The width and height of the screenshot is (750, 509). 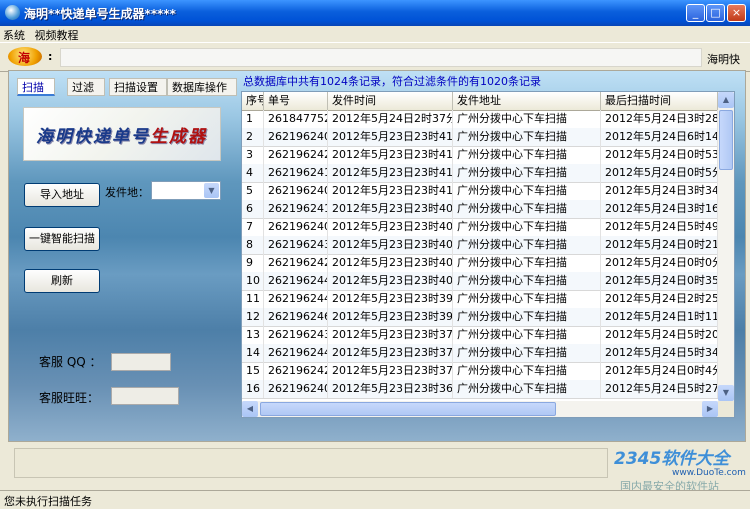 What do you see at coordinates (296, 209) in the screenshot?
I see `cell-tracking-number: 2621962410` at bounding box center [296, 209].